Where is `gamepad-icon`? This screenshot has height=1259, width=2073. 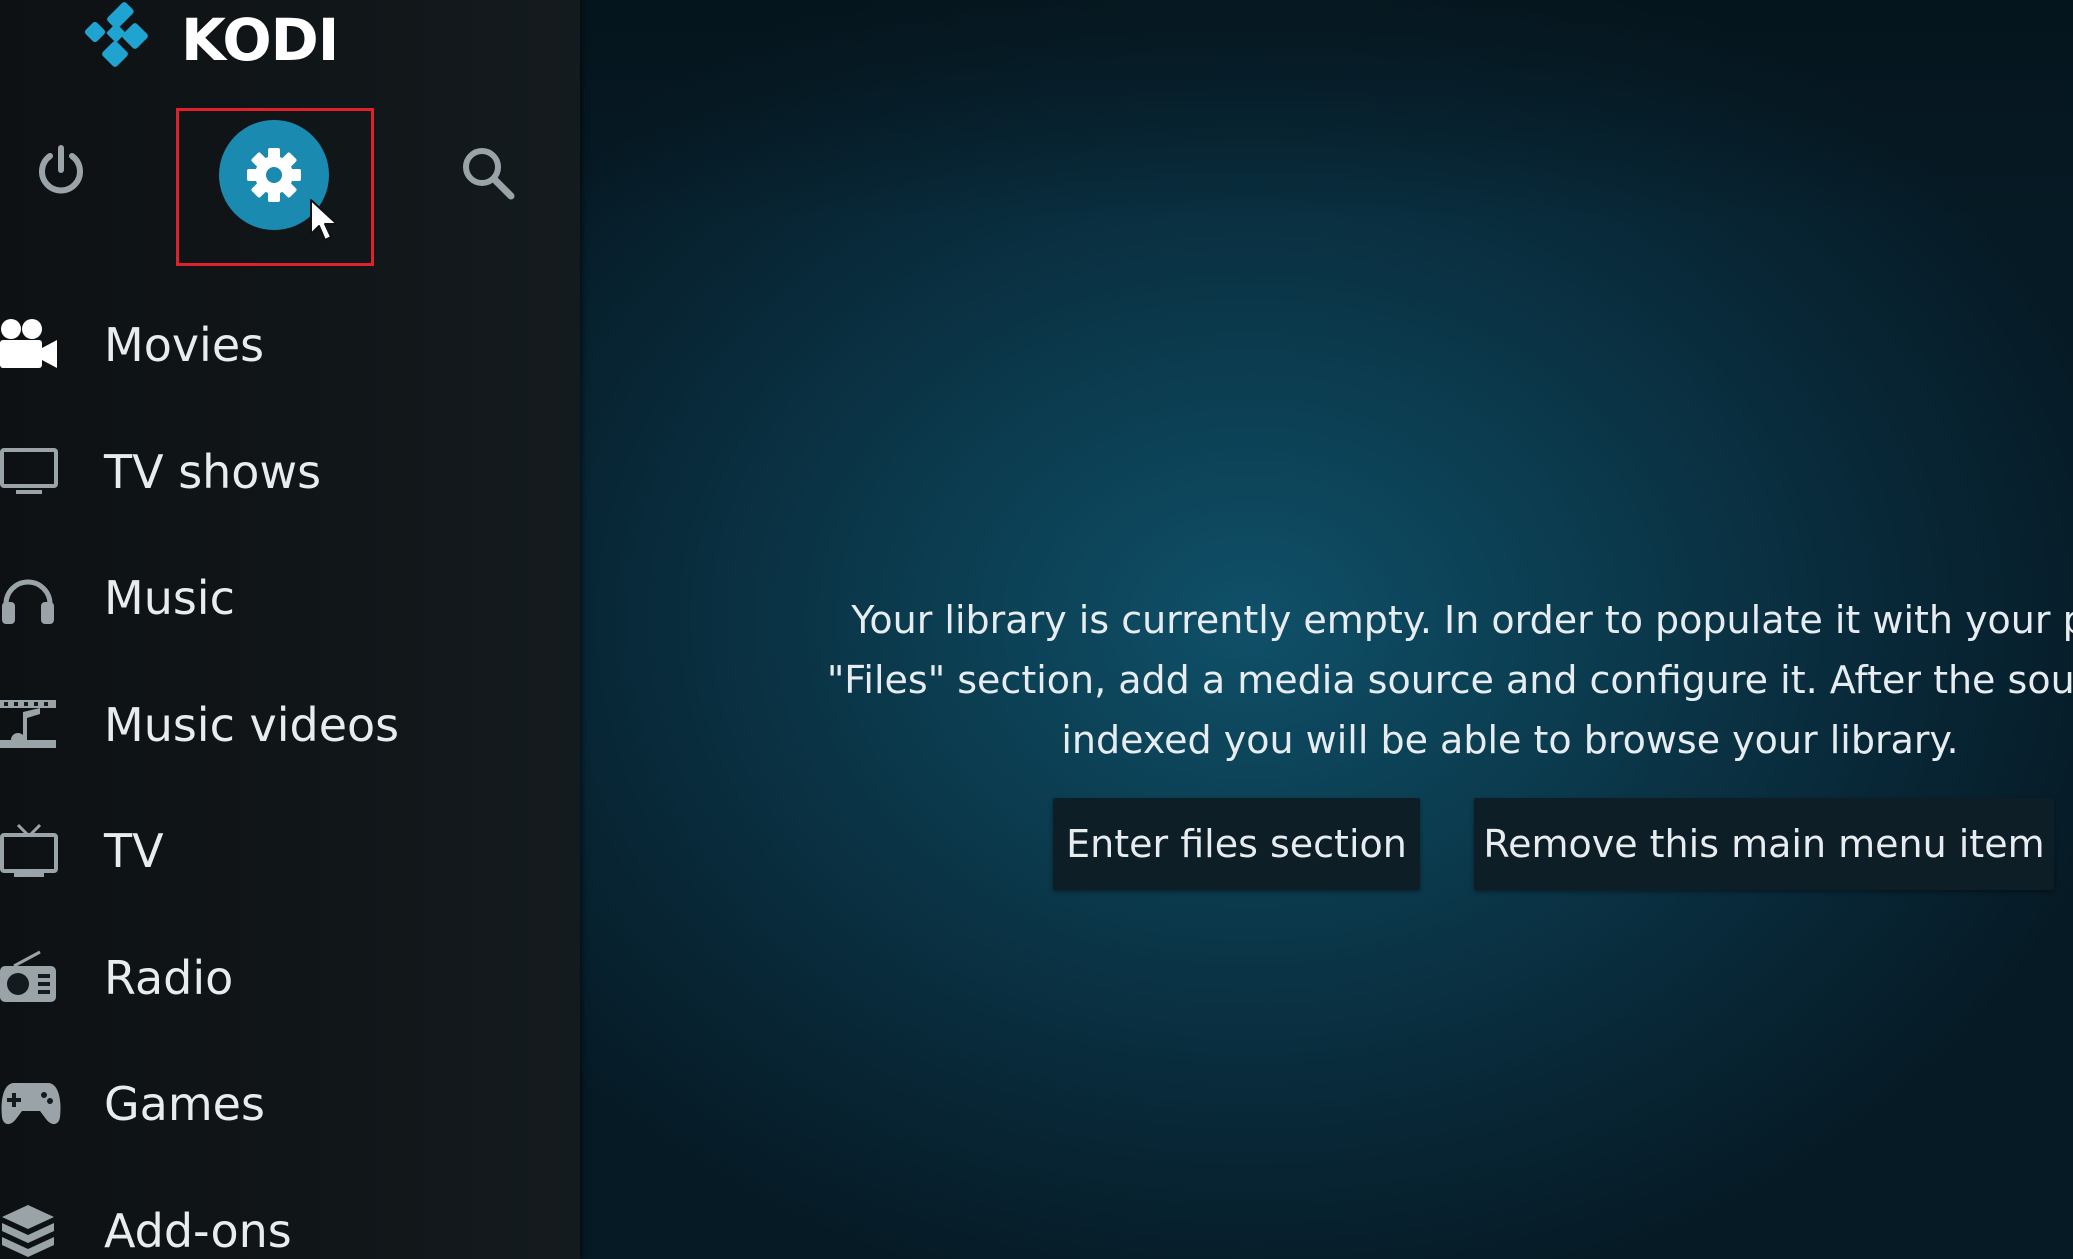
gamepad-icon is located at coordinates (32, 1104).